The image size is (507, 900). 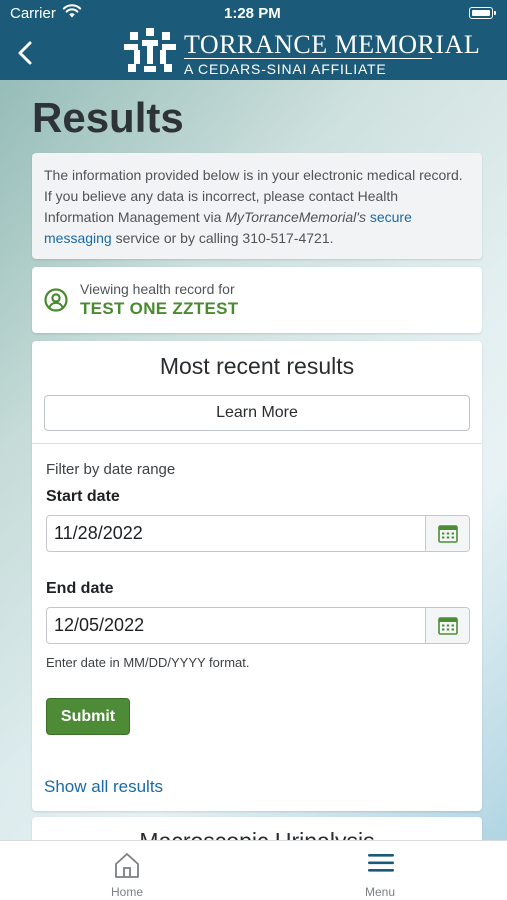 What do you see at coordinates (103, 787) in the screenshot?
I see `show-all-results-link: Show all results` at bounding box center [103, 787].